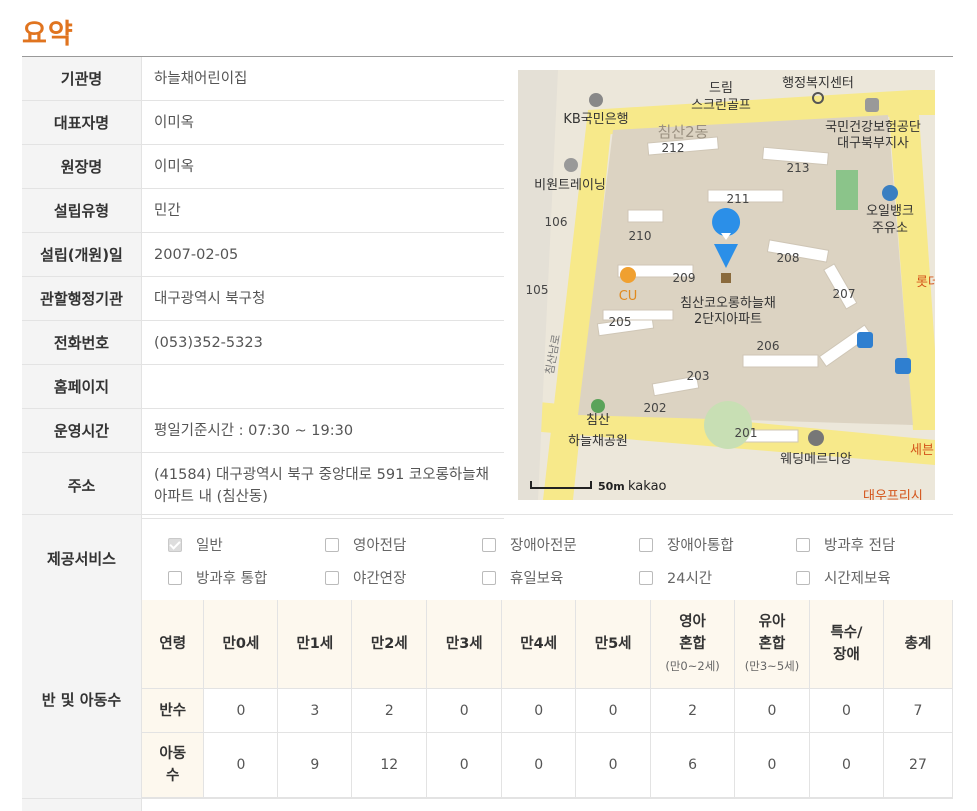  I want to click on col-header-main: 영아 혼합, so click(692, 633).